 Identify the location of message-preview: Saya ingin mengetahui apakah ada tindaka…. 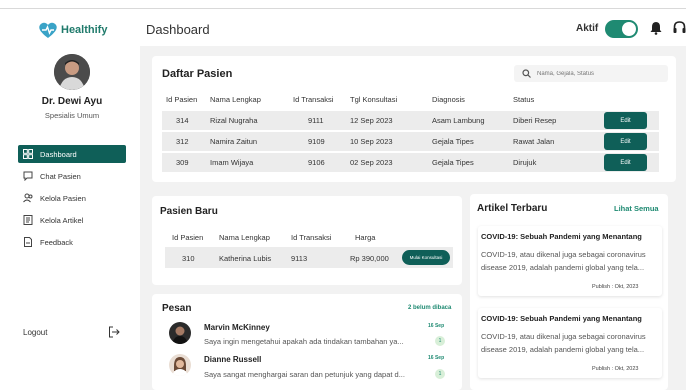
(313, 341).